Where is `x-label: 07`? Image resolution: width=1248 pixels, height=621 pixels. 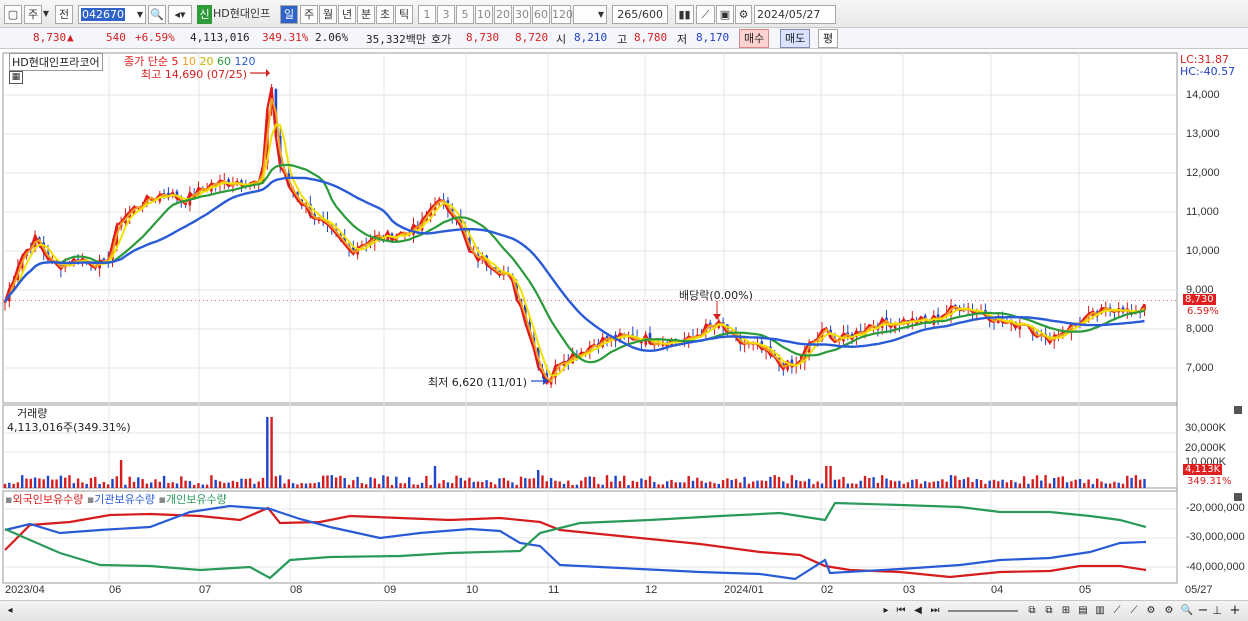
x-label: 07 is located at coordinates (205, 590).